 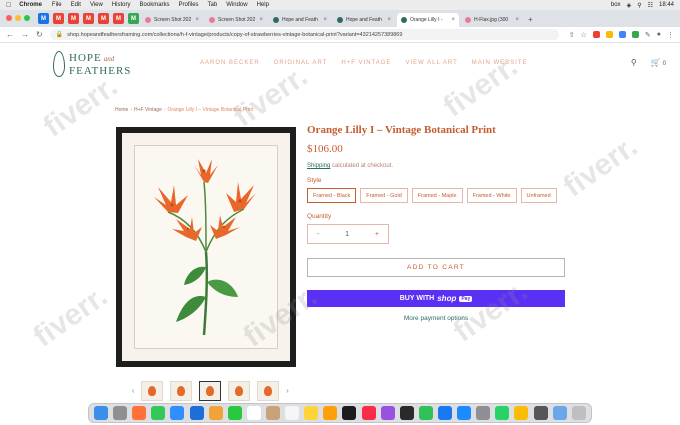 What do you see at coordinates (253, 413) in the screenshot?
I see `calendar-icon` at bounding box center [253, 413].